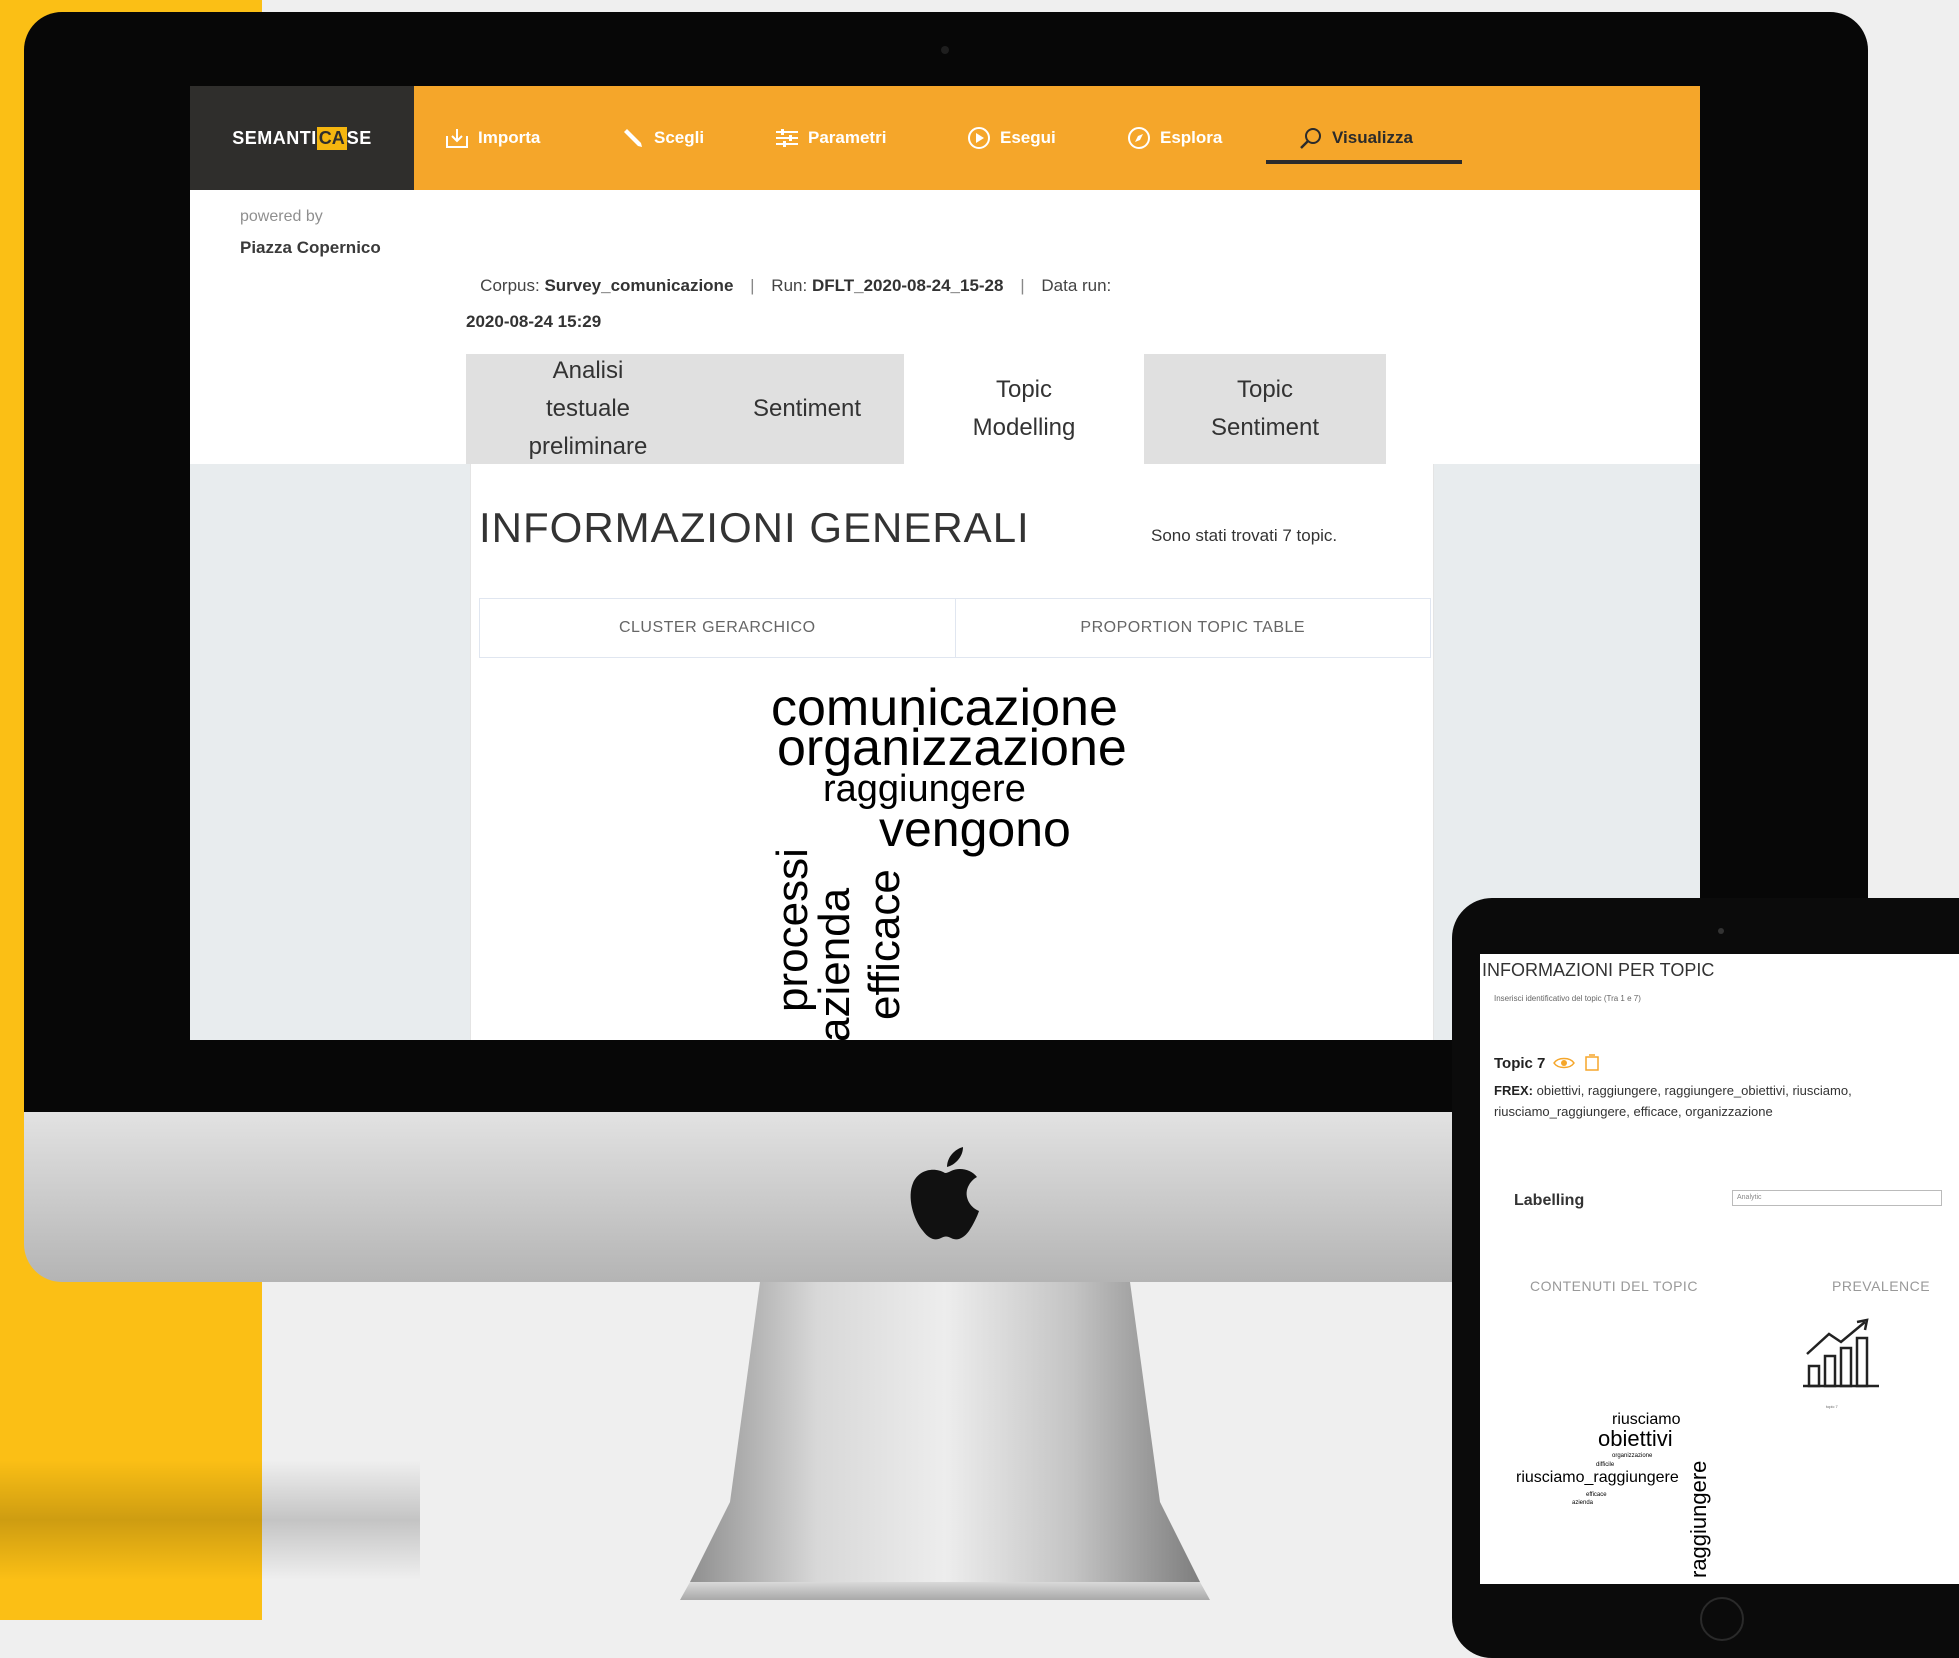 This screenshot has height=1658, width=1959. Describe the element at coordinates (754, 527) in the screenshot. I see `section-title: INFORMAZIONI GENERALI` at that location.